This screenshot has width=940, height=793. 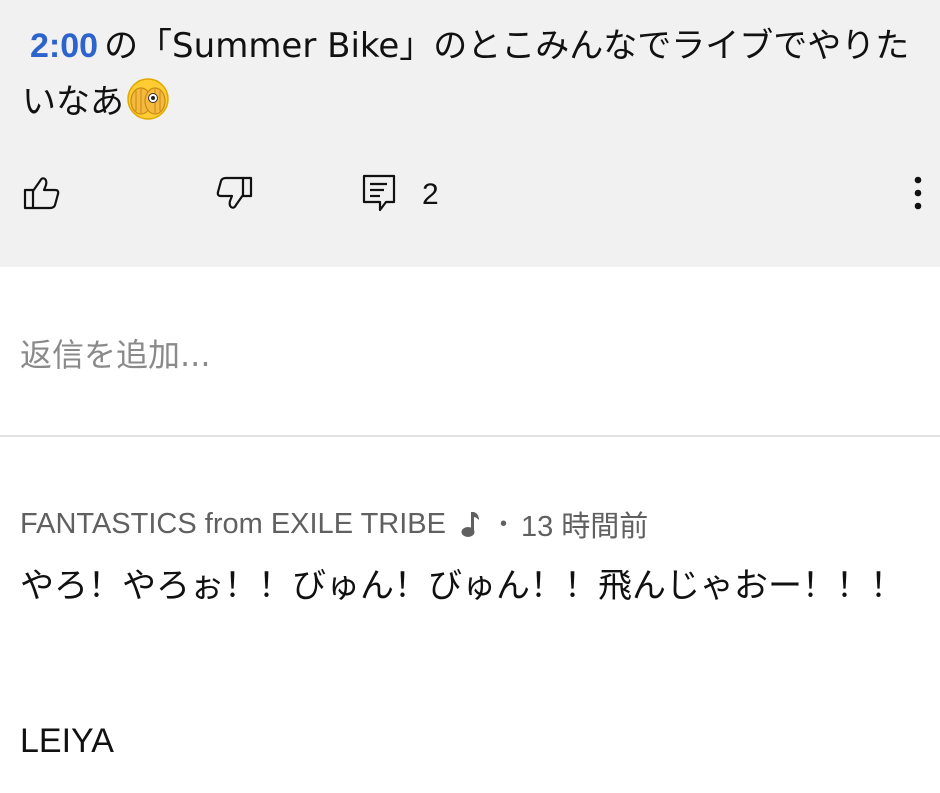 What do you see at coordinates (148, 99) in the screenshot?
I see `face-peeking-hands-emoji-icon` at bounding box center [148, 99].